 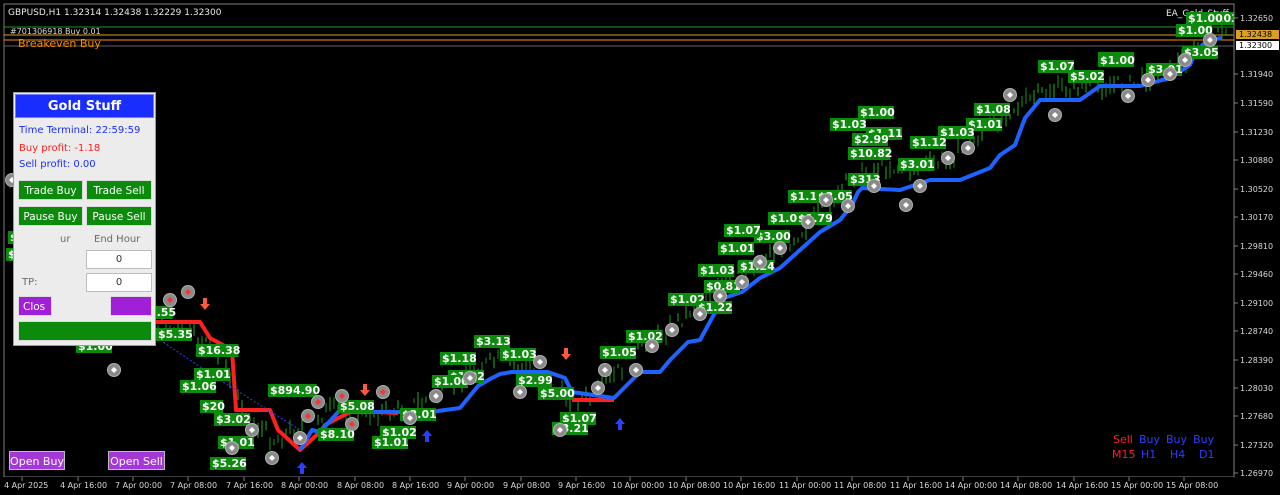 I want to click on profit-tag: $3.13, so click(x=492, y=341).